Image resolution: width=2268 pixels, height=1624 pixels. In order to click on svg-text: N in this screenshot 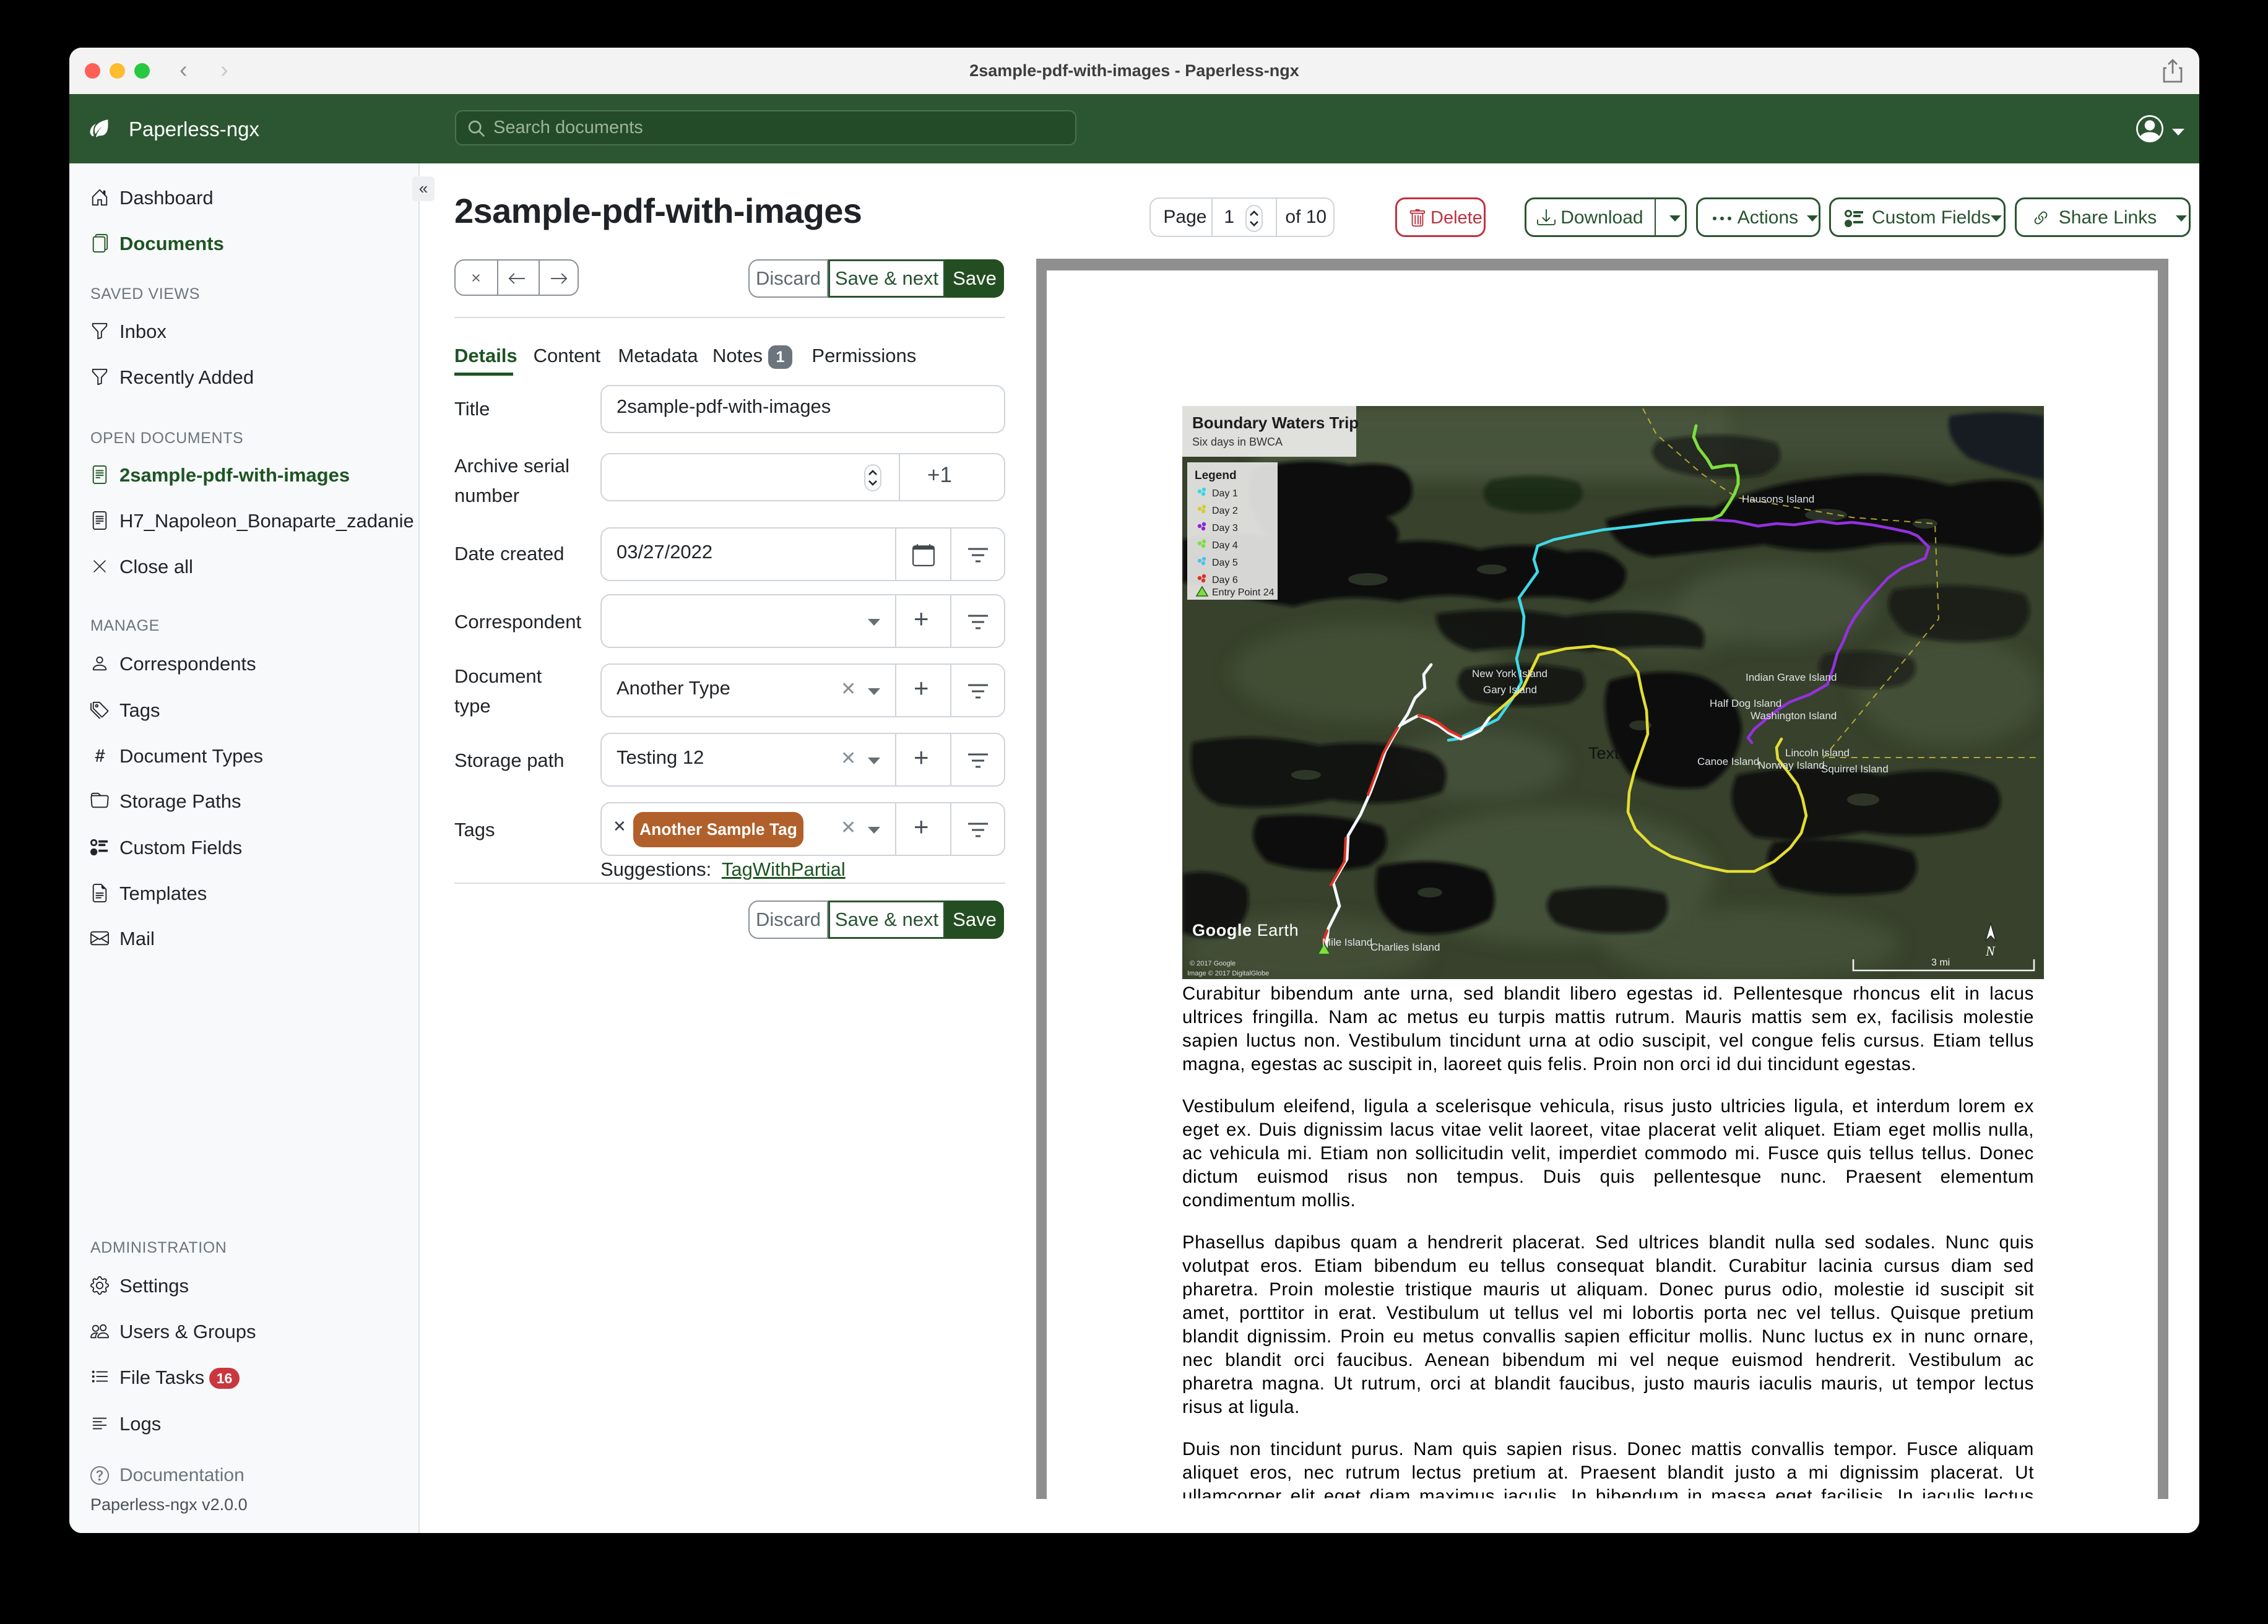, I will do `click(1990, 951)`.